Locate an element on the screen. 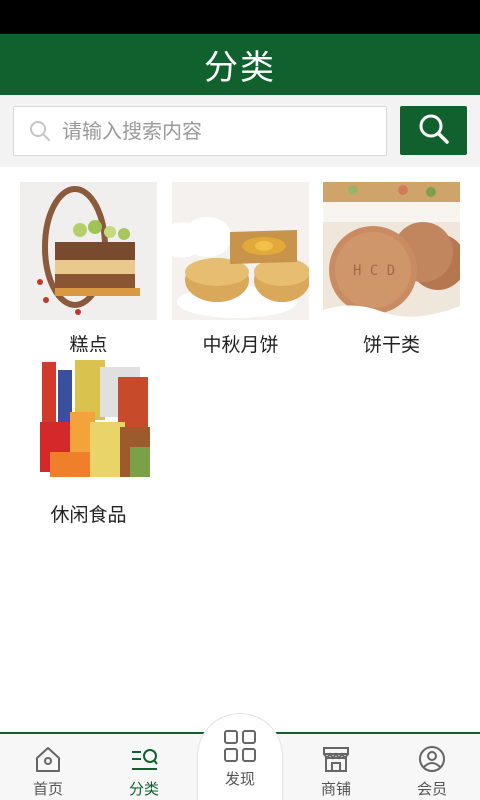 Image resolution: width=480 pixels, height=800 pixels. category-item-biscuits: H C D 饼干类 is located at coordinates (391, 269).